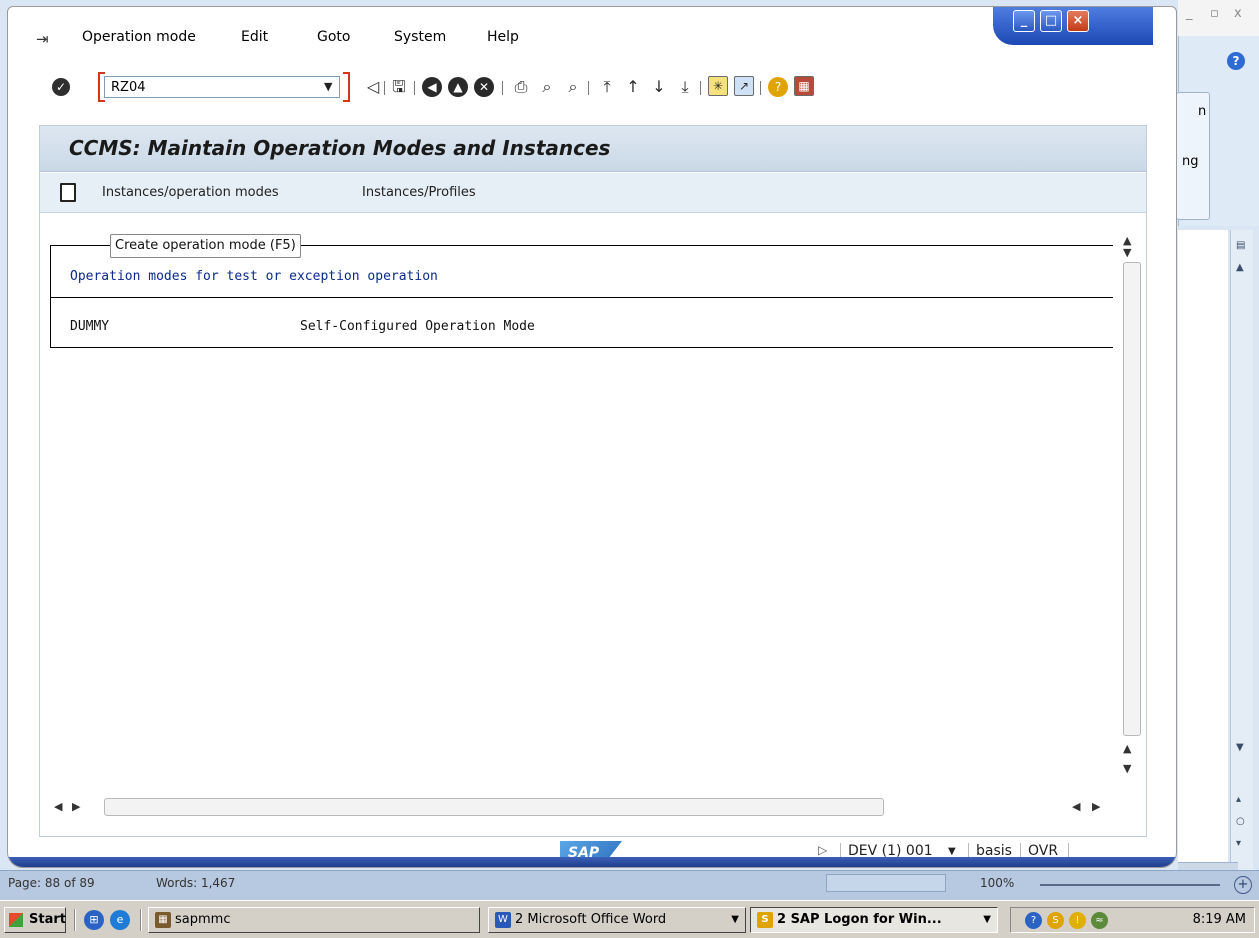 The image size is (1259, 938). Describe the element at coordinates (494, 807) in the screenshot. I see `horizontal-scroll-thumb` at that location.